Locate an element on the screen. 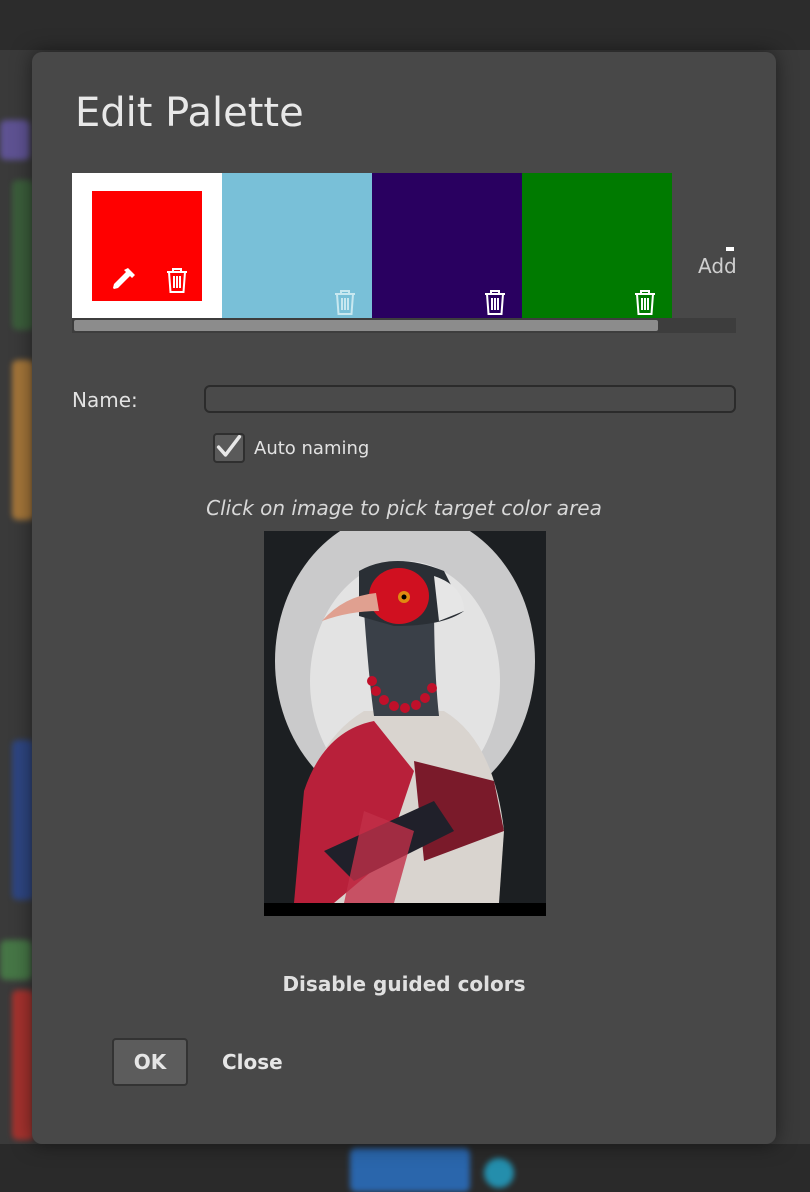 The width and height of the screenshot is (810, 1192). name-input is located at coordinates (470, 399).